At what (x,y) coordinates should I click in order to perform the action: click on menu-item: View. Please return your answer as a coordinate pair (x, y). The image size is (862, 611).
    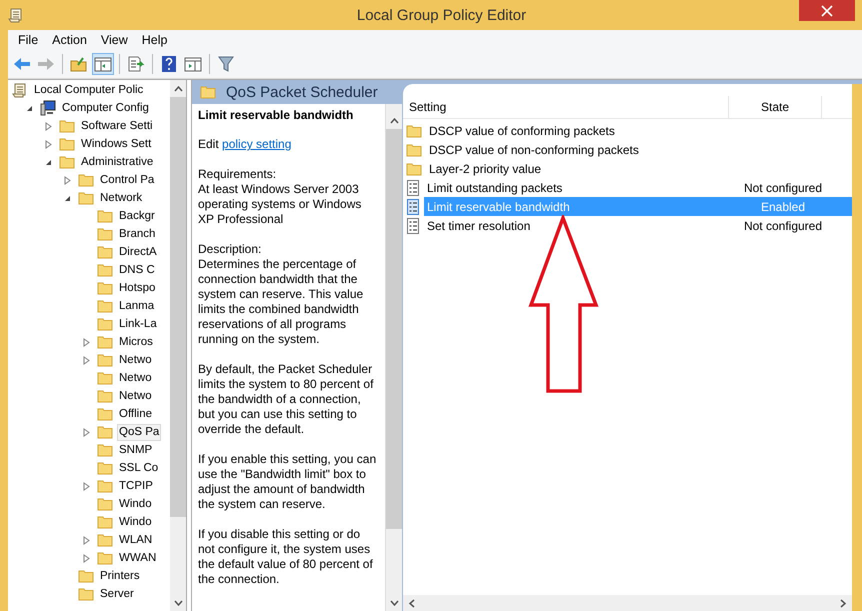
    Looking at the image, I should click on (114, 40).